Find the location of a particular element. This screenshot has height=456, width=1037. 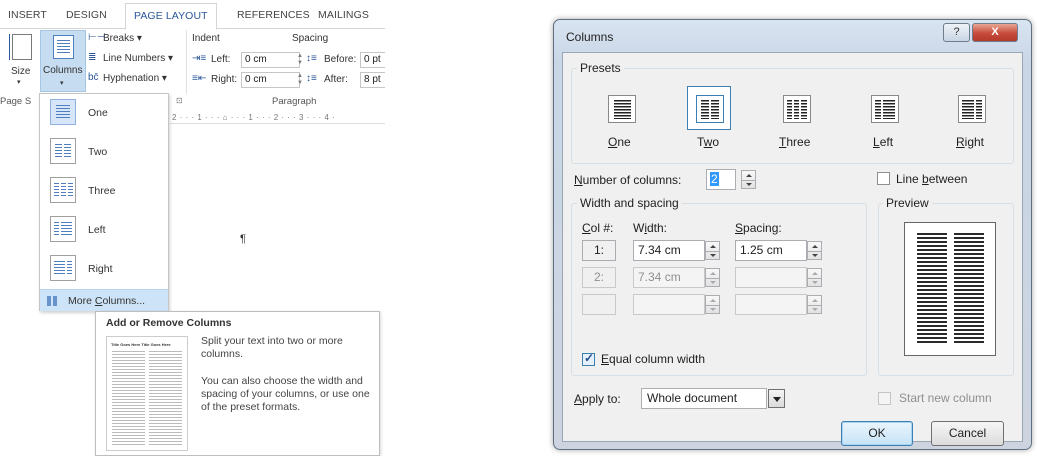

line-numbers-button: ≣ Line Numbers ▾ is located at coordinates (135, 59).